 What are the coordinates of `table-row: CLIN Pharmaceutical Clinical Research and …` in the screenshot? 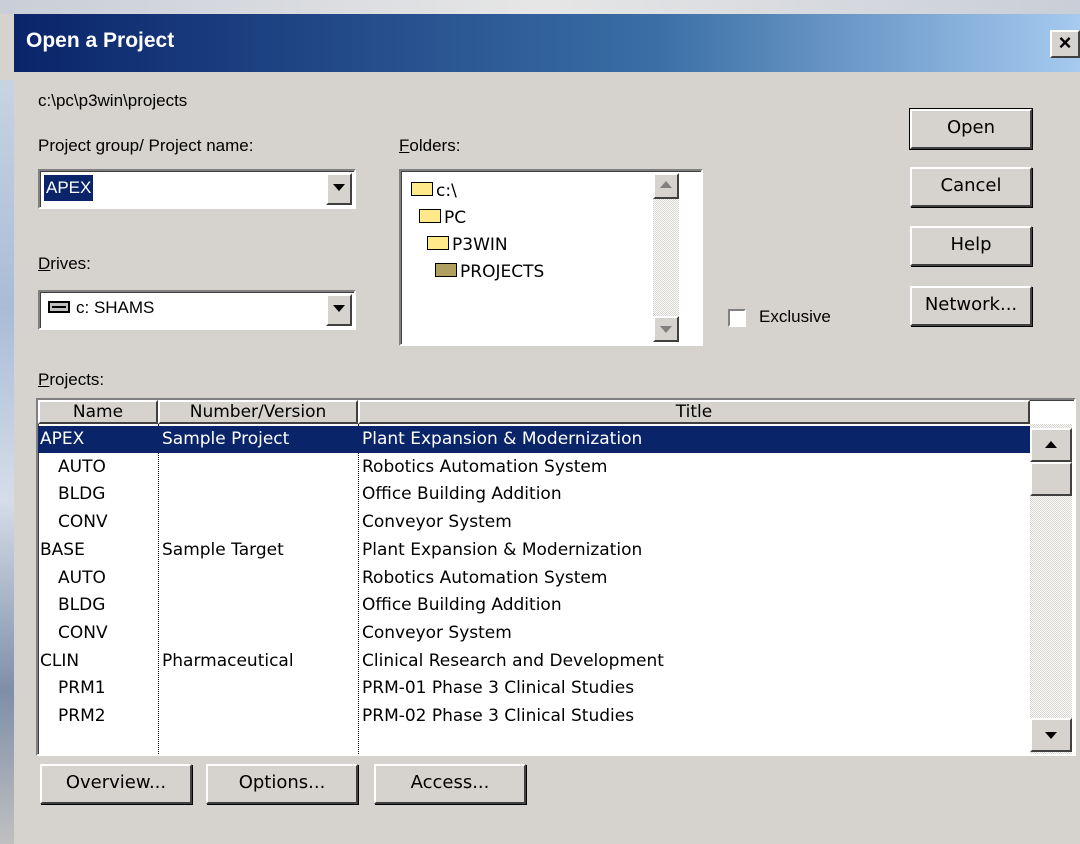 It's located at (534, 661).